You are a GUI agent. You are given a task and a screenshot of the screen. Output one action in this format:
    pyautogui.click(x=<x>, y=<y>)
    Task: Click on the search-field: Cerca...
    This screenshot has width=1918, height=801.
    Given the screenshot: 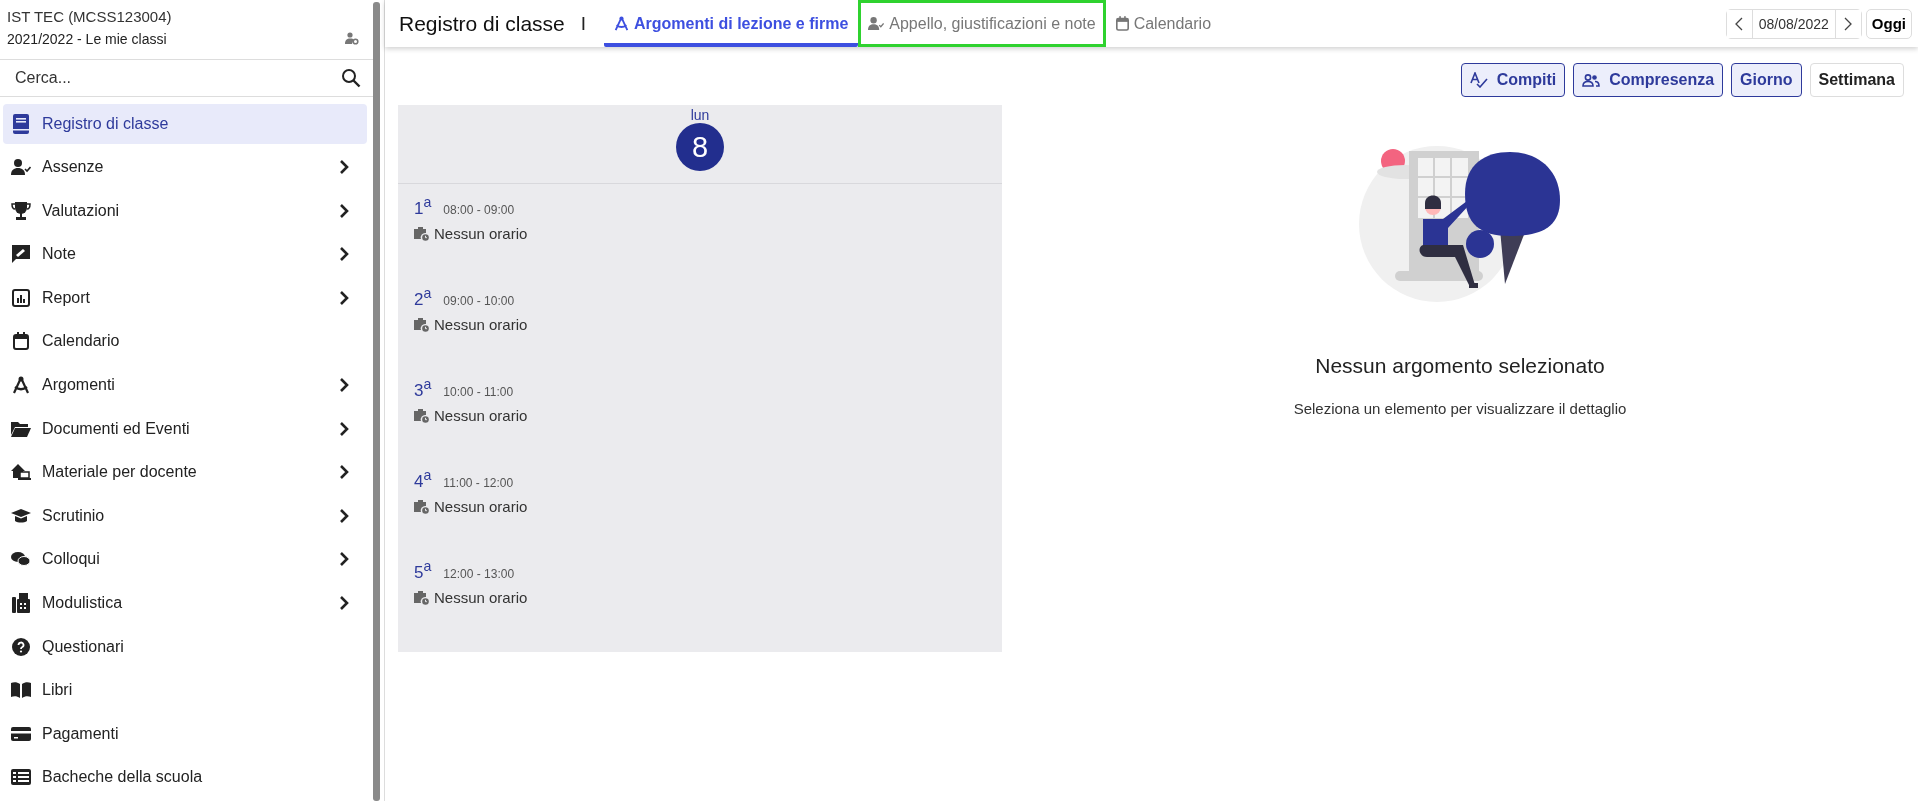 What is the action you would take?
    pyautogui.click(x=177, y=77)
    